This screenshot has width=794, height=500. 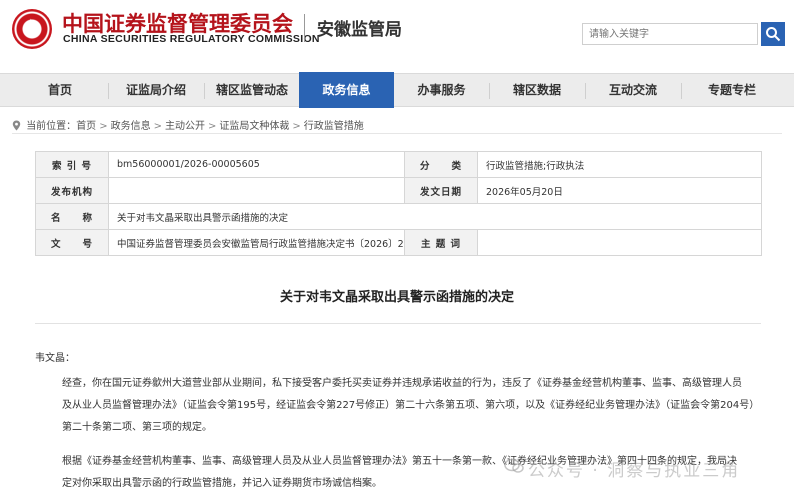 What do you see at coordinates (254, 126) in the screenshot?
I see `breadcrumb-document-types: 证监局文种体裁` at bounding box center [254, 126].